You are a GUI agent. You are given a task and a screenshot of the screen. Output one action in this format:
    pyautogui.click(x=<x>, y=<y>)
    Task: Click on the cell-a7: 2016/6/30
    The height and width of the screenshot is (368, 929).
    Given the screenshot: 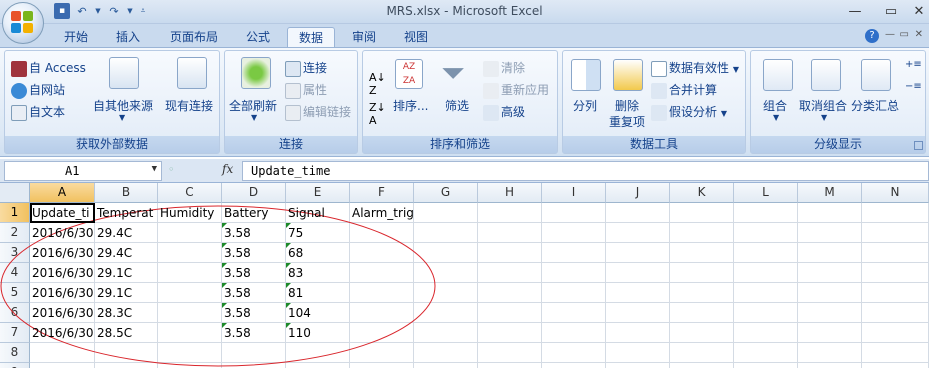 What is the action you would take?
    pyautogui.click(x=62, y=333)
    